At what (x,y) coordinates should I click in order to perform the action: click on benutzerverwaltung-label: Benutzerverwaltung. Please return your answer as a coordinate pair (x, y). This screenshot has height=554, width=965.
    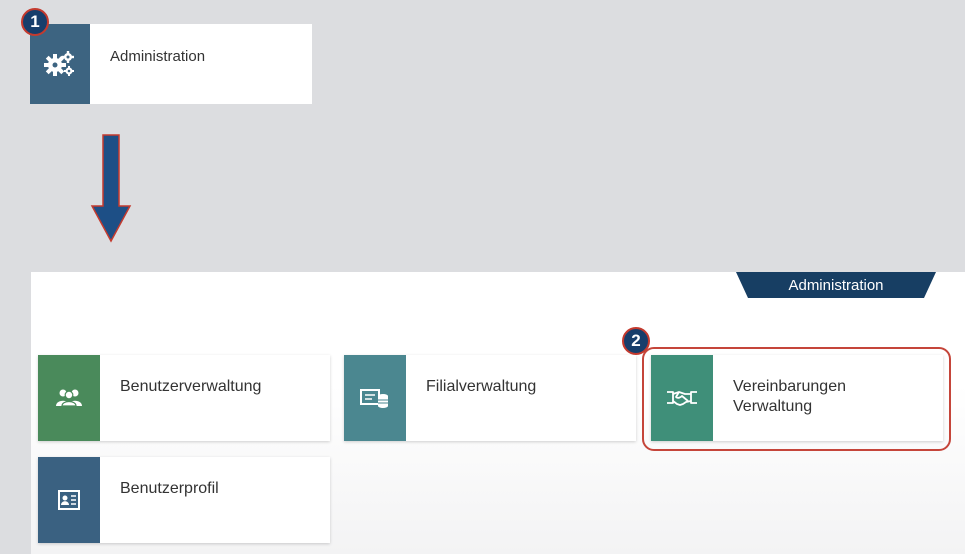
    Looking at the image, I should click on (191, 386).